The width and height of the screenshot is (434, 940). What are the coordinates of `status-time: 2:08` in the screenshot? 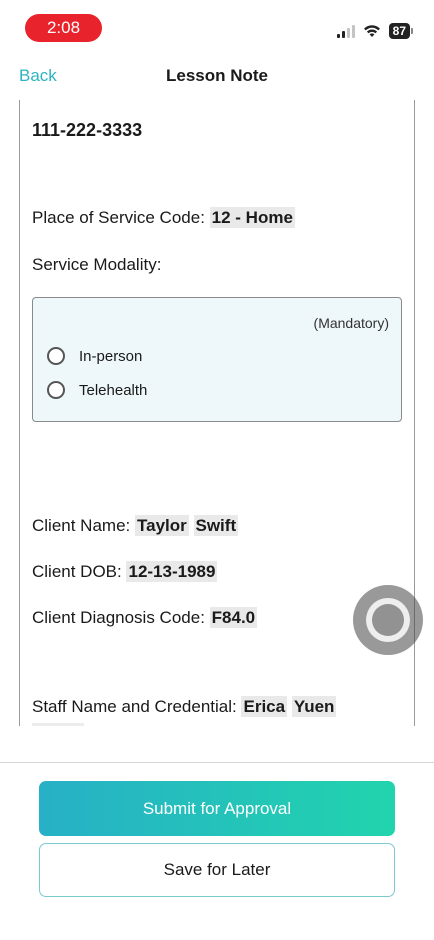 It's located at (63, 28).